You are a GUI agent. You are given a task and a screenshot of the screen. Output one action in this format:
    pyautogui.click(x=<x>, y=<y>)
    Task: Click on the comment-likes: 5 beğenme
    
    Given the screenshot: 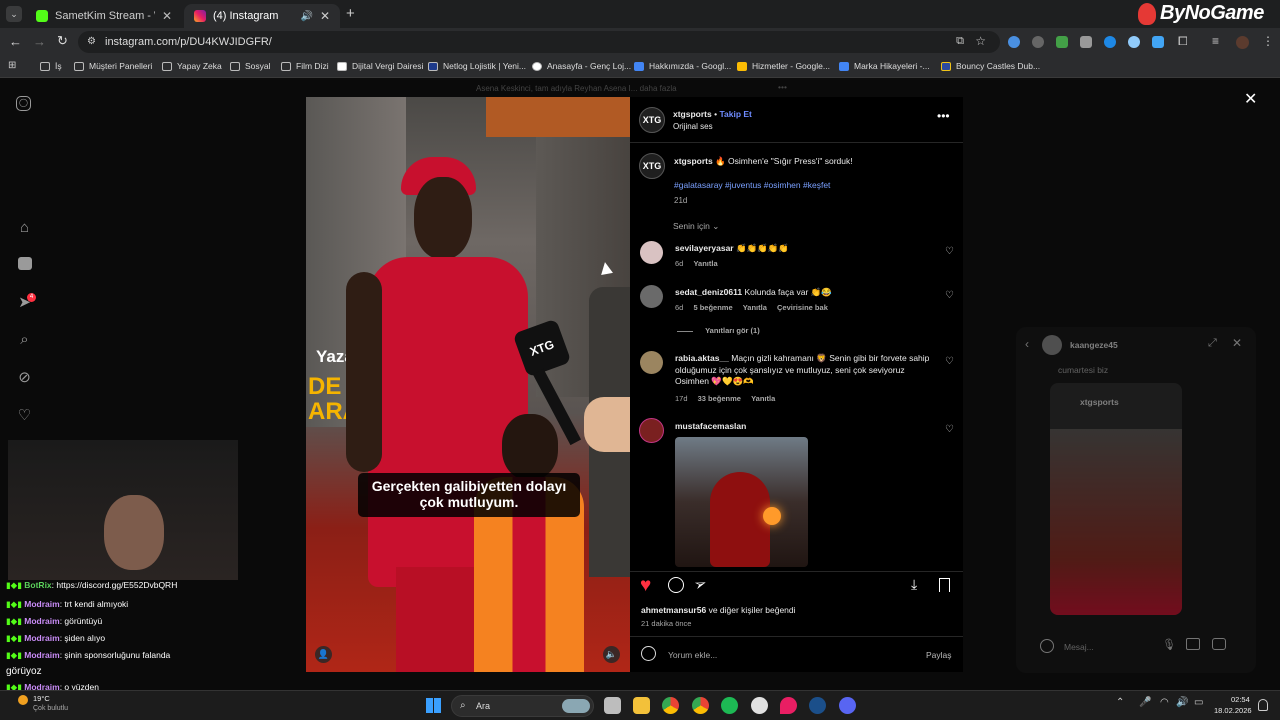 What is the action you would take?
    pyautogui.click(x=712, y=307)
    